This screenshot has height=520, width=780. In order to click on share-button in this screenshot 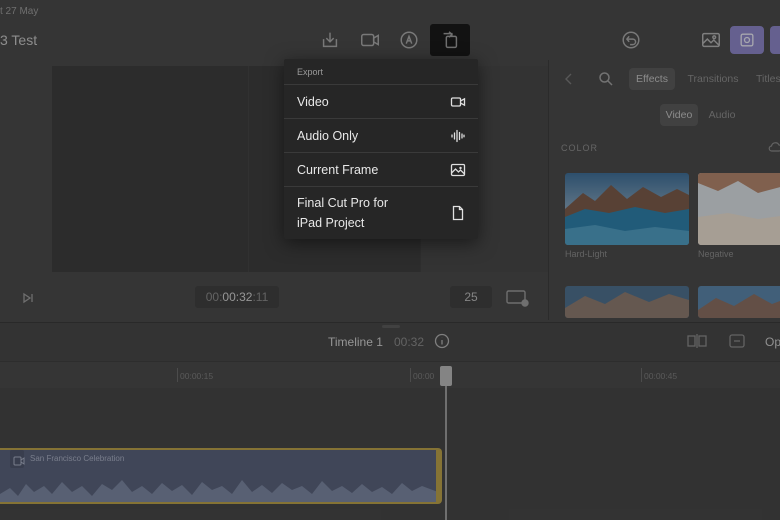, I will do `click(450, 40)`.